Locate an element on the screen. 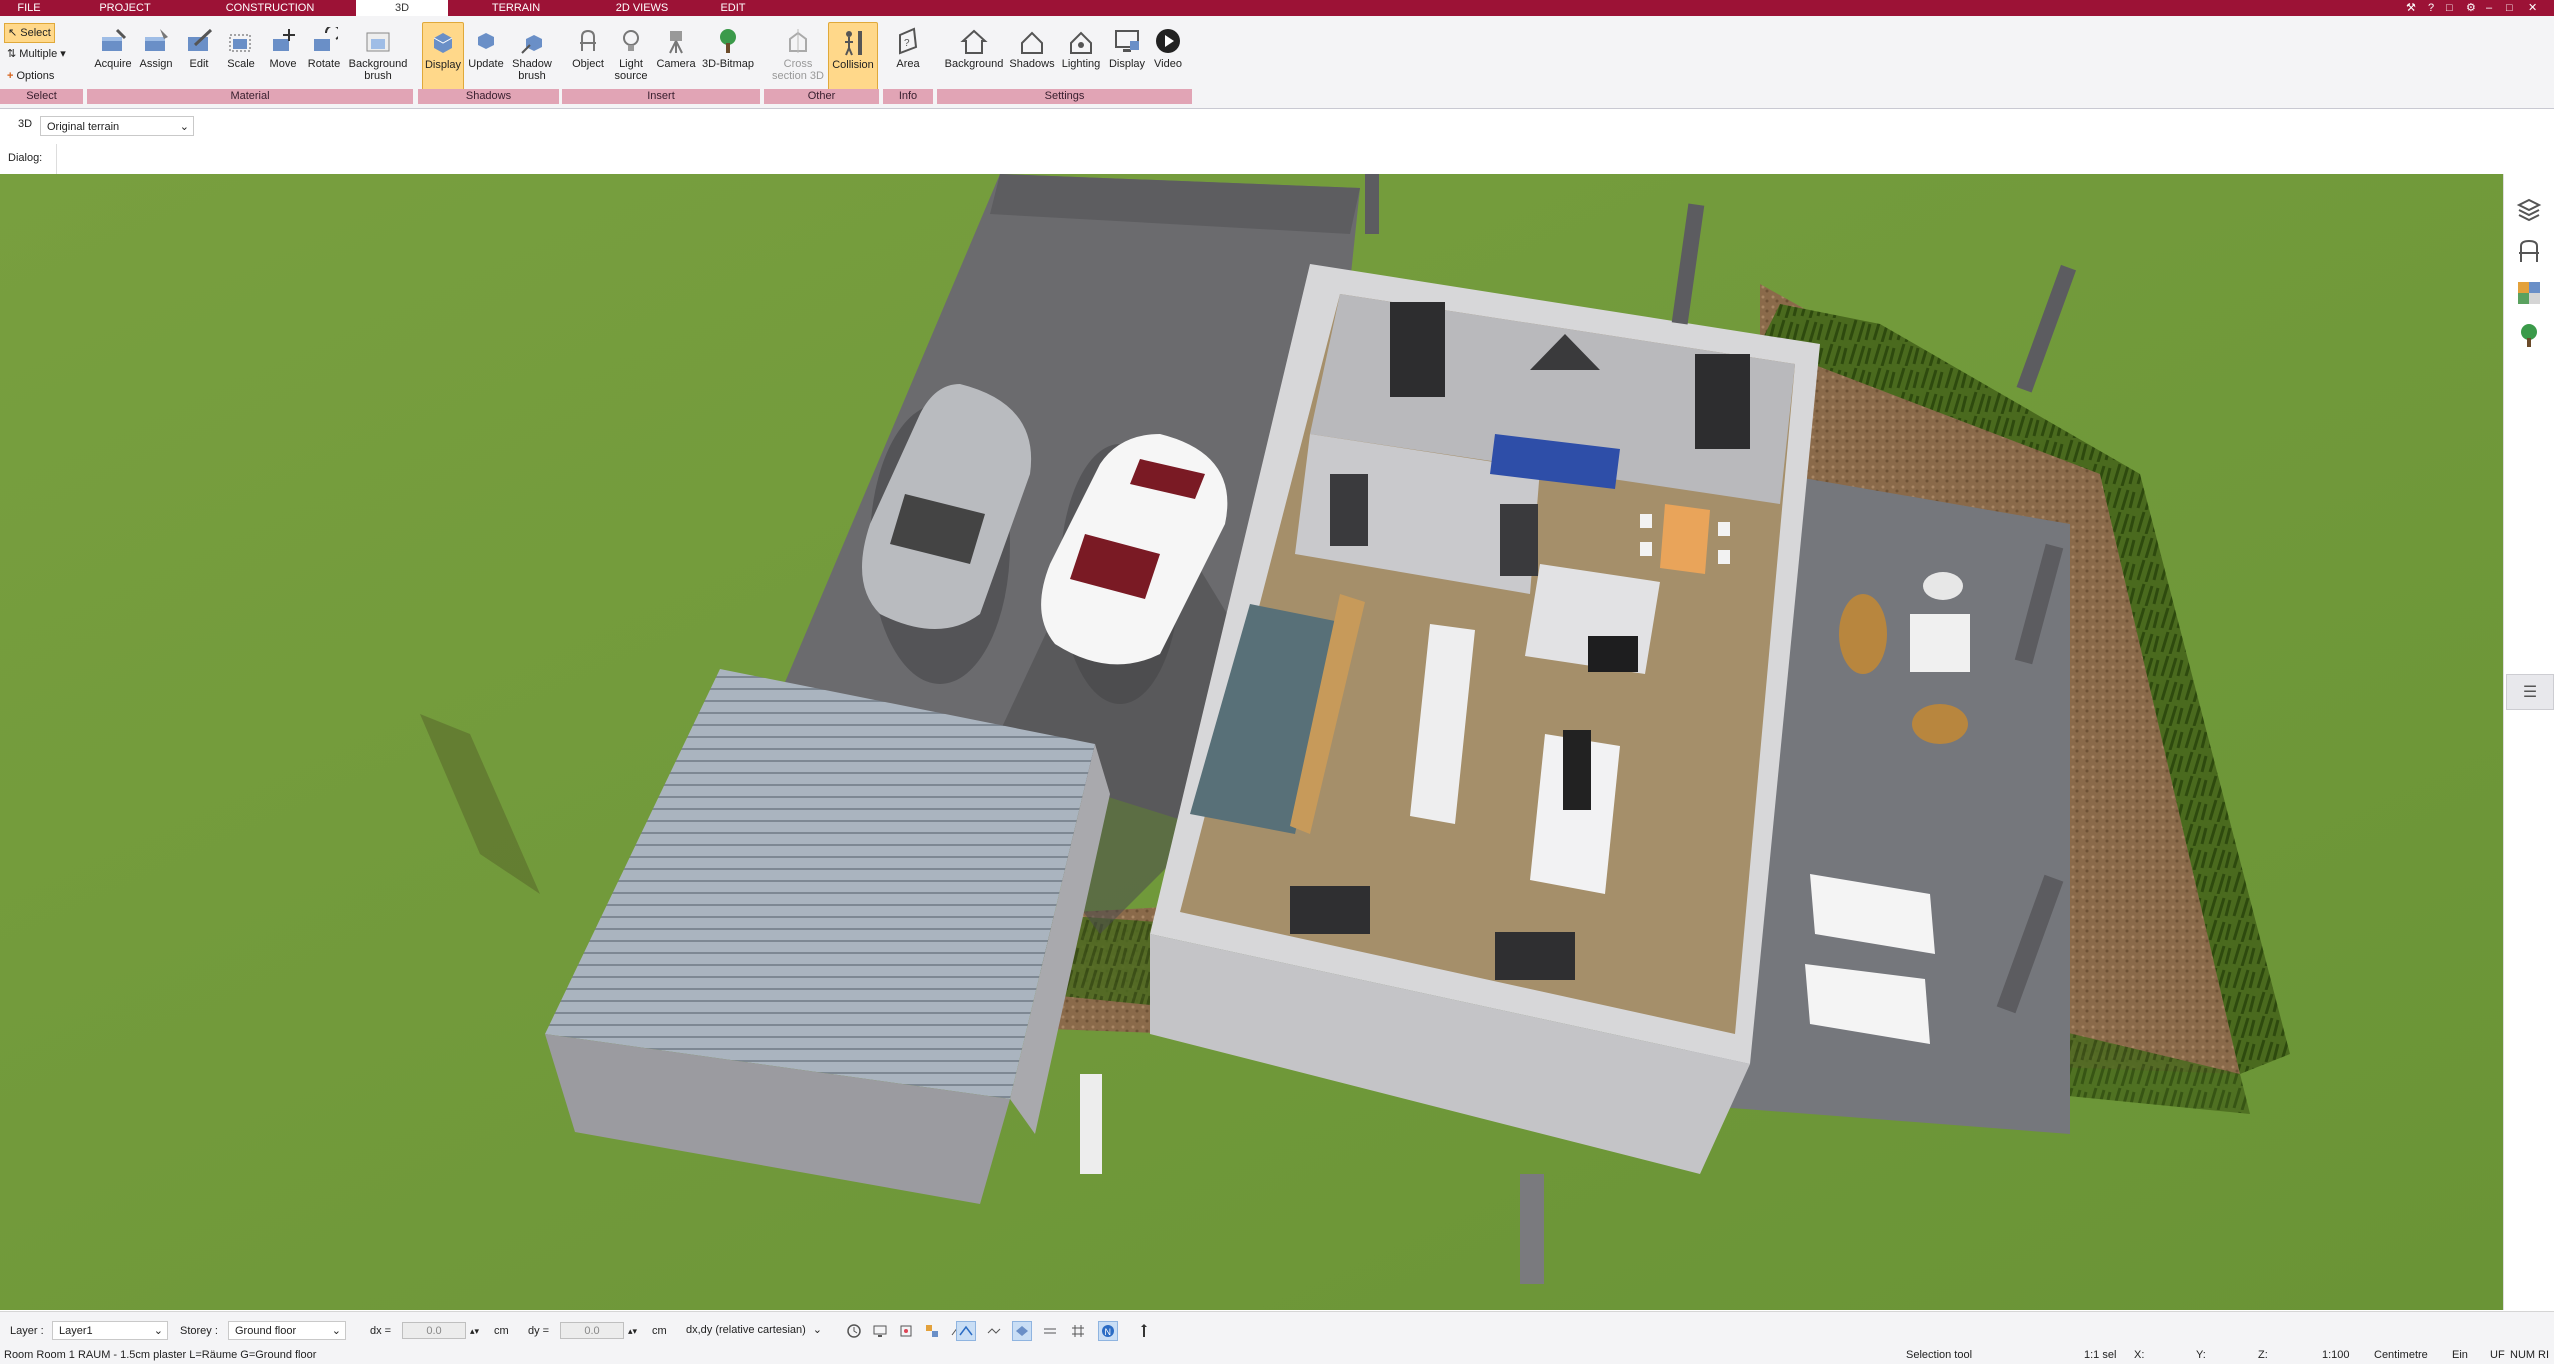  tab-project: PROJECT is located at coordinates (125, 8).